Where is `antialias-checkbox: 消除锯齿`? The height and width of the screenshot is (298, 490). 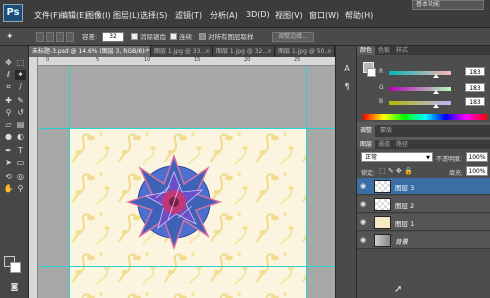
antialias-checkbox: 消除锯齿 is located at coordinates (148, 37).